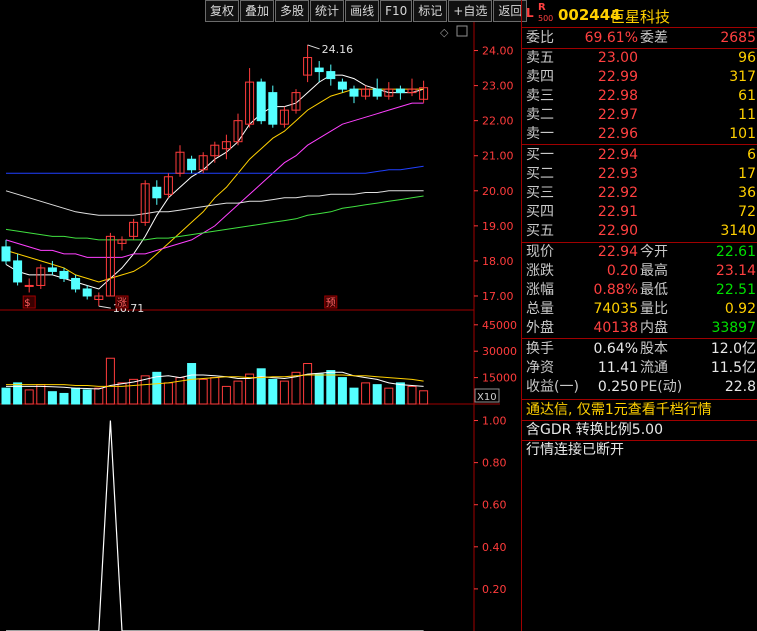 This screenshot has width=757, height=631. I want to click on quote-value: 74035, so click(615, 309).